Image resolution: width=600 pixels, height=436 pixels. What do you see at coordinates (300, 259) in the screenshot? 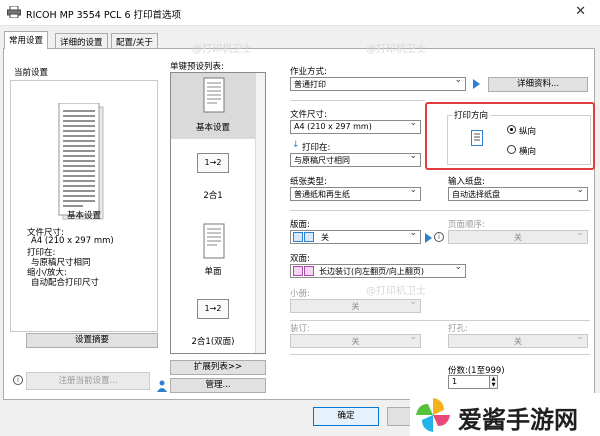
I see `duplex-label: 双面:` at bounding box center [300, 259].